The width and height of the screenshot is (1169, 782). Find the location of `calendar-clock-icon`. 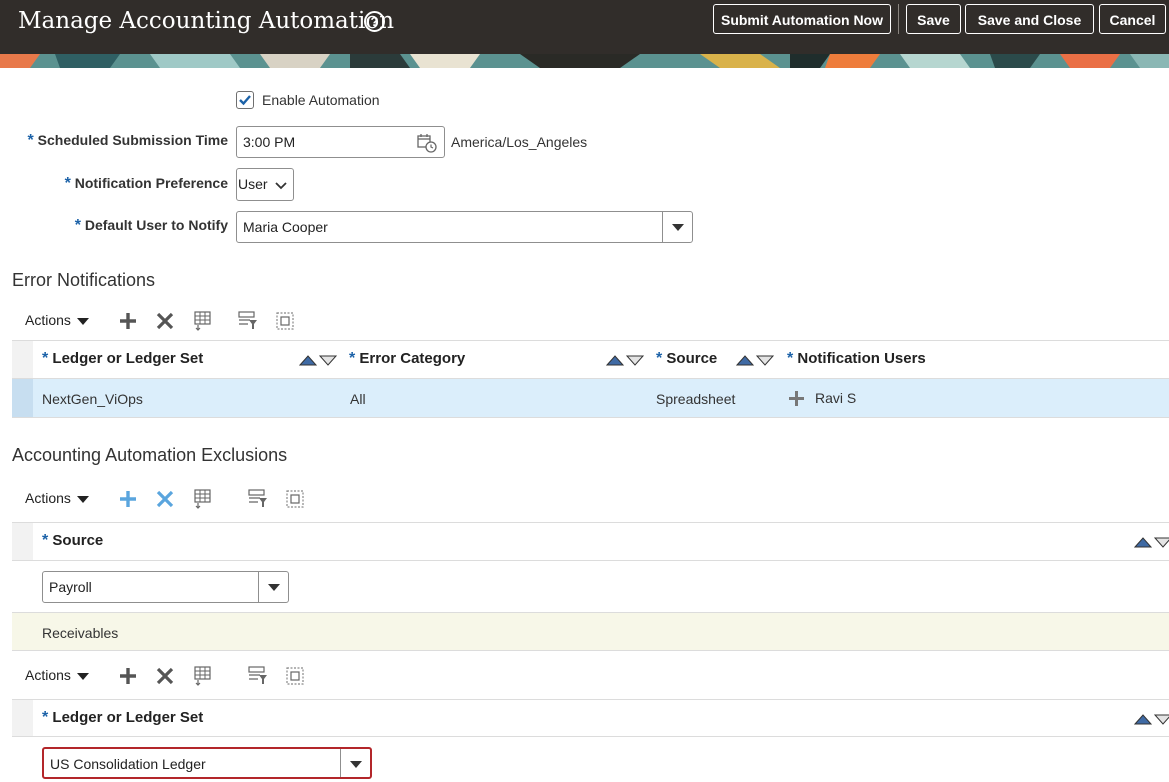

calendar-clock-icon is located at coordinates (427, 143).